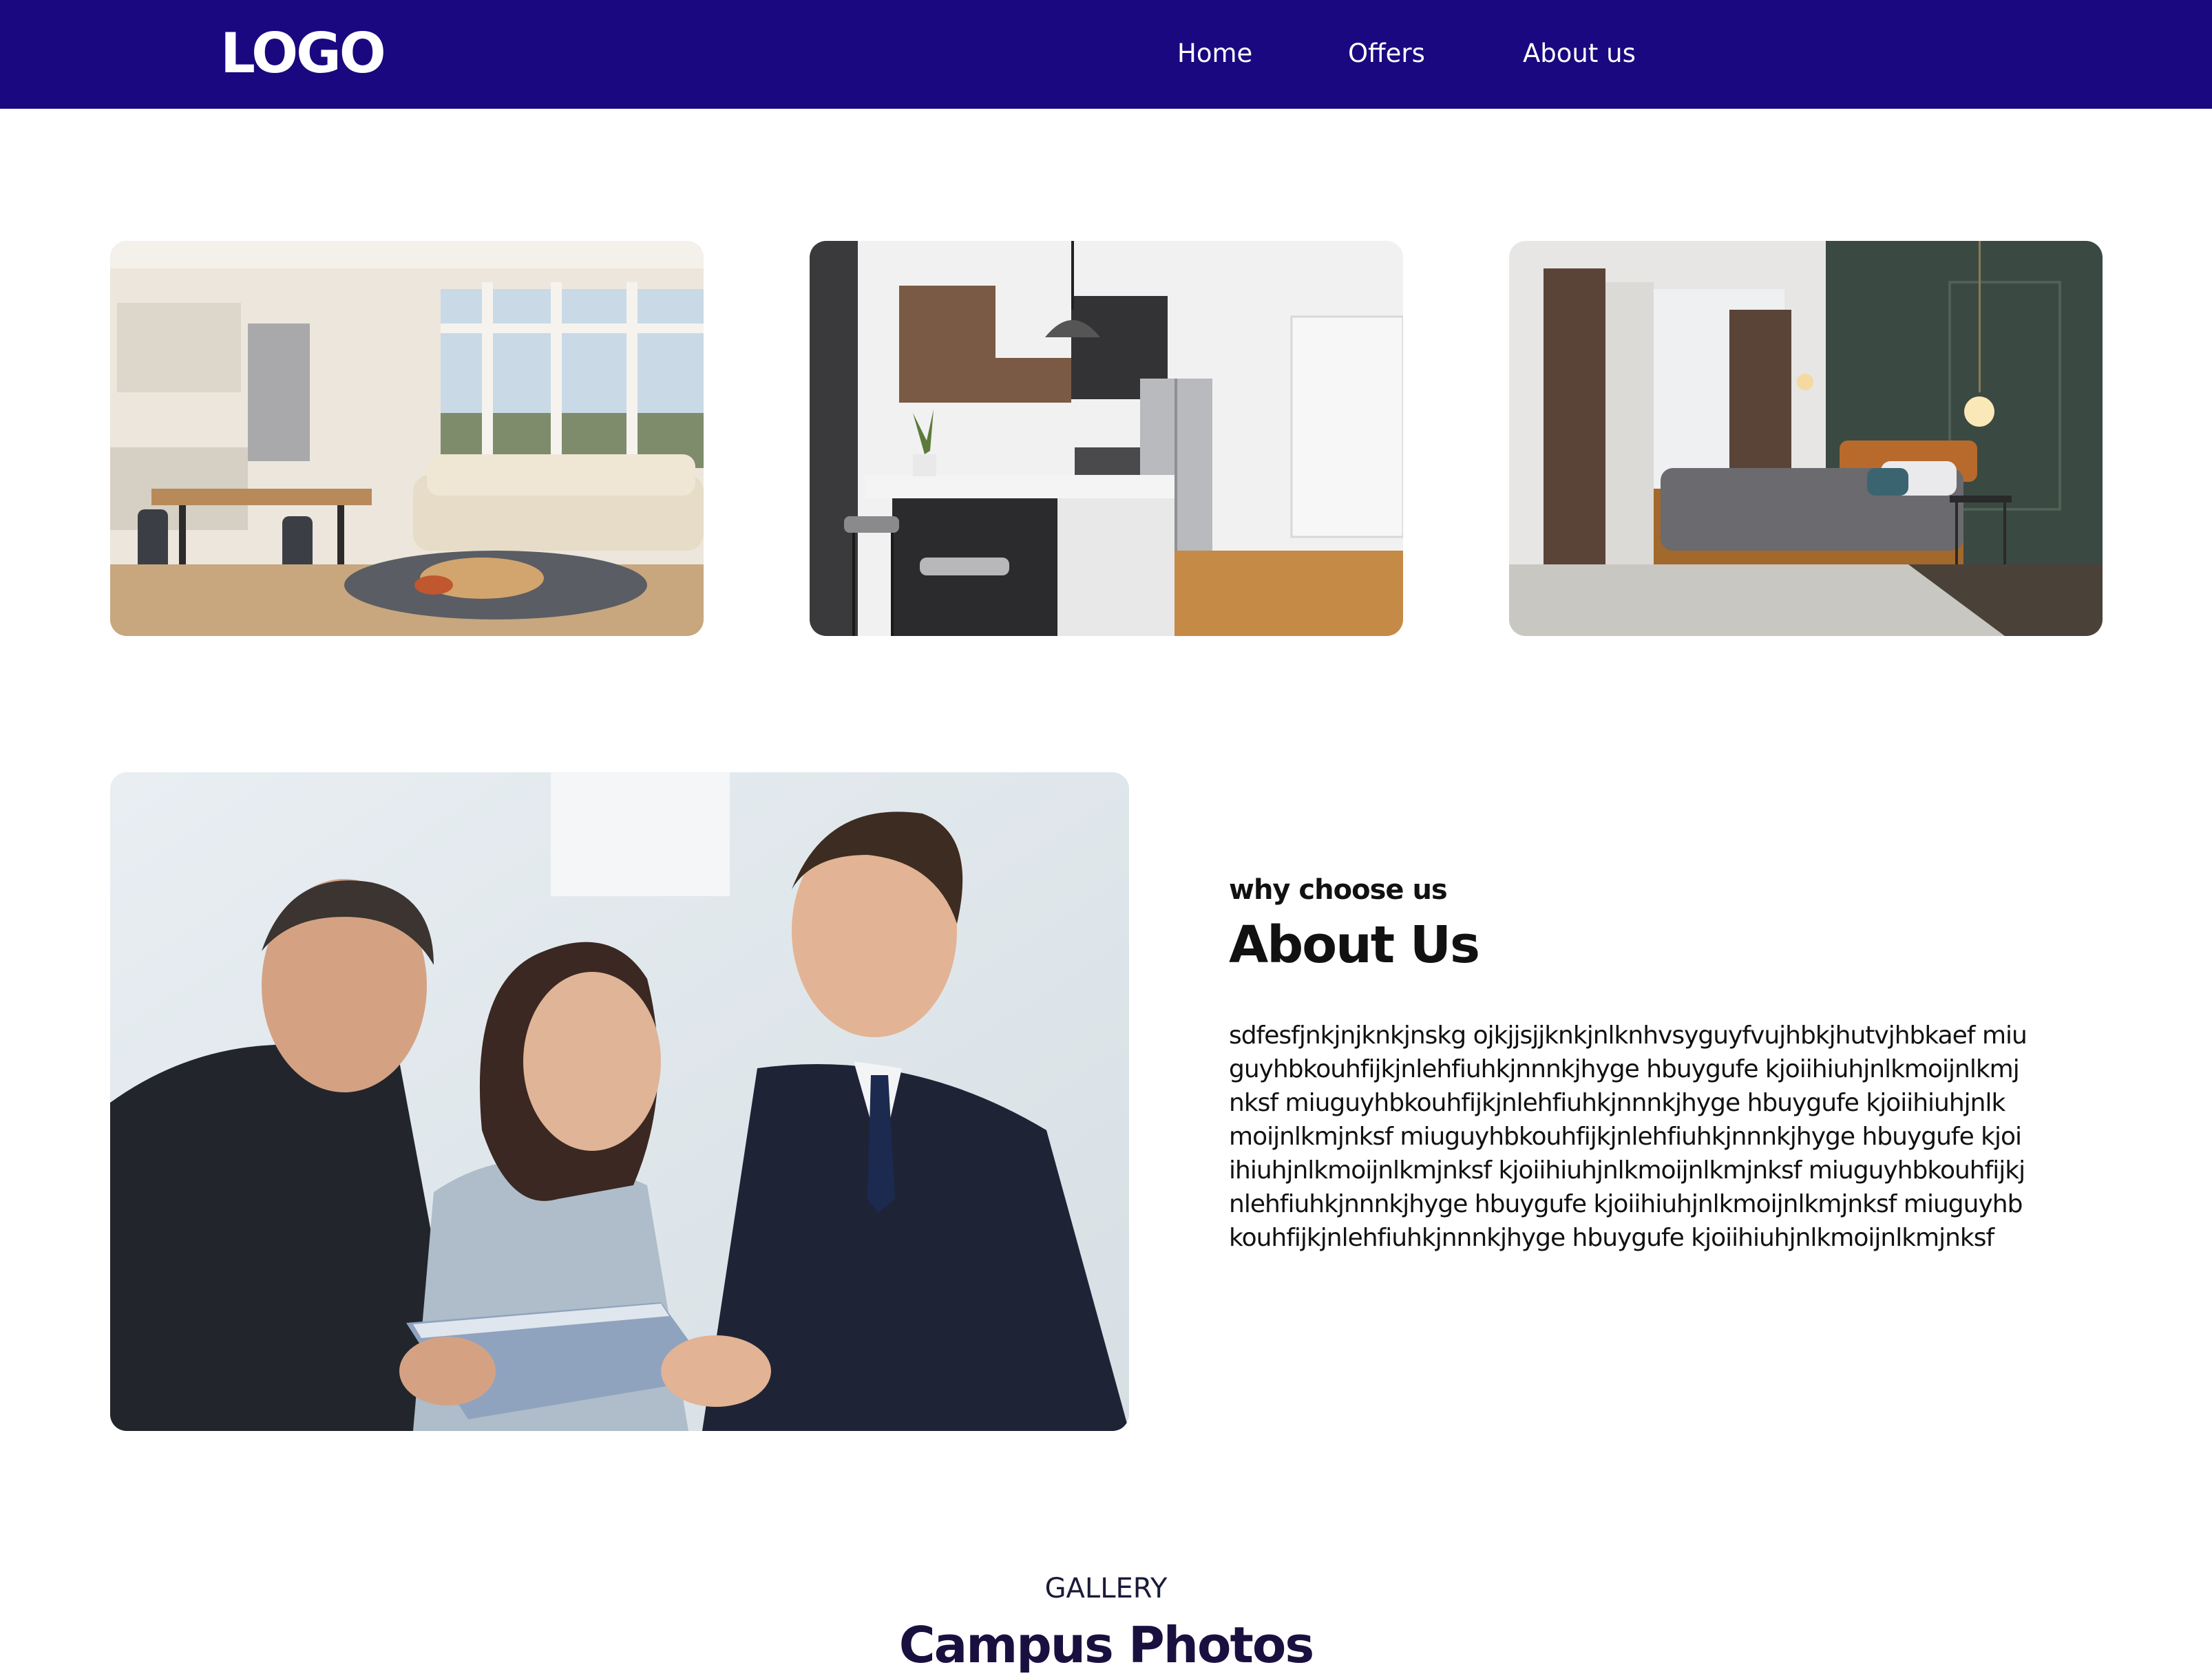 The height and width of the screenshot is (1676, 2212). I want to click on room-photo-living-dining, so click(407, 438).